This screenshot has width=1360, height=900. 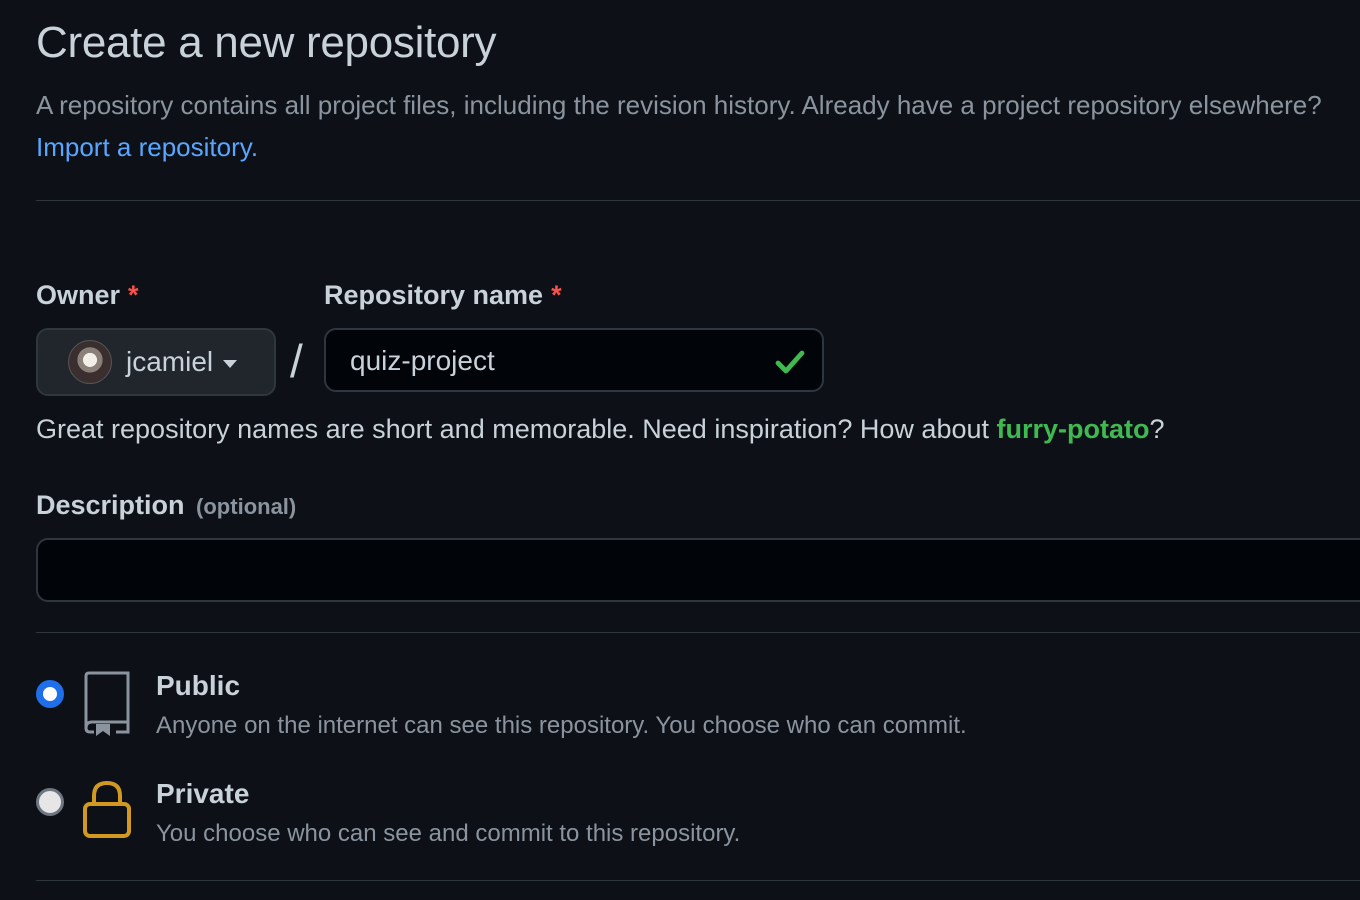 I want to click on public-title: Public, so click(x=198, y=685).